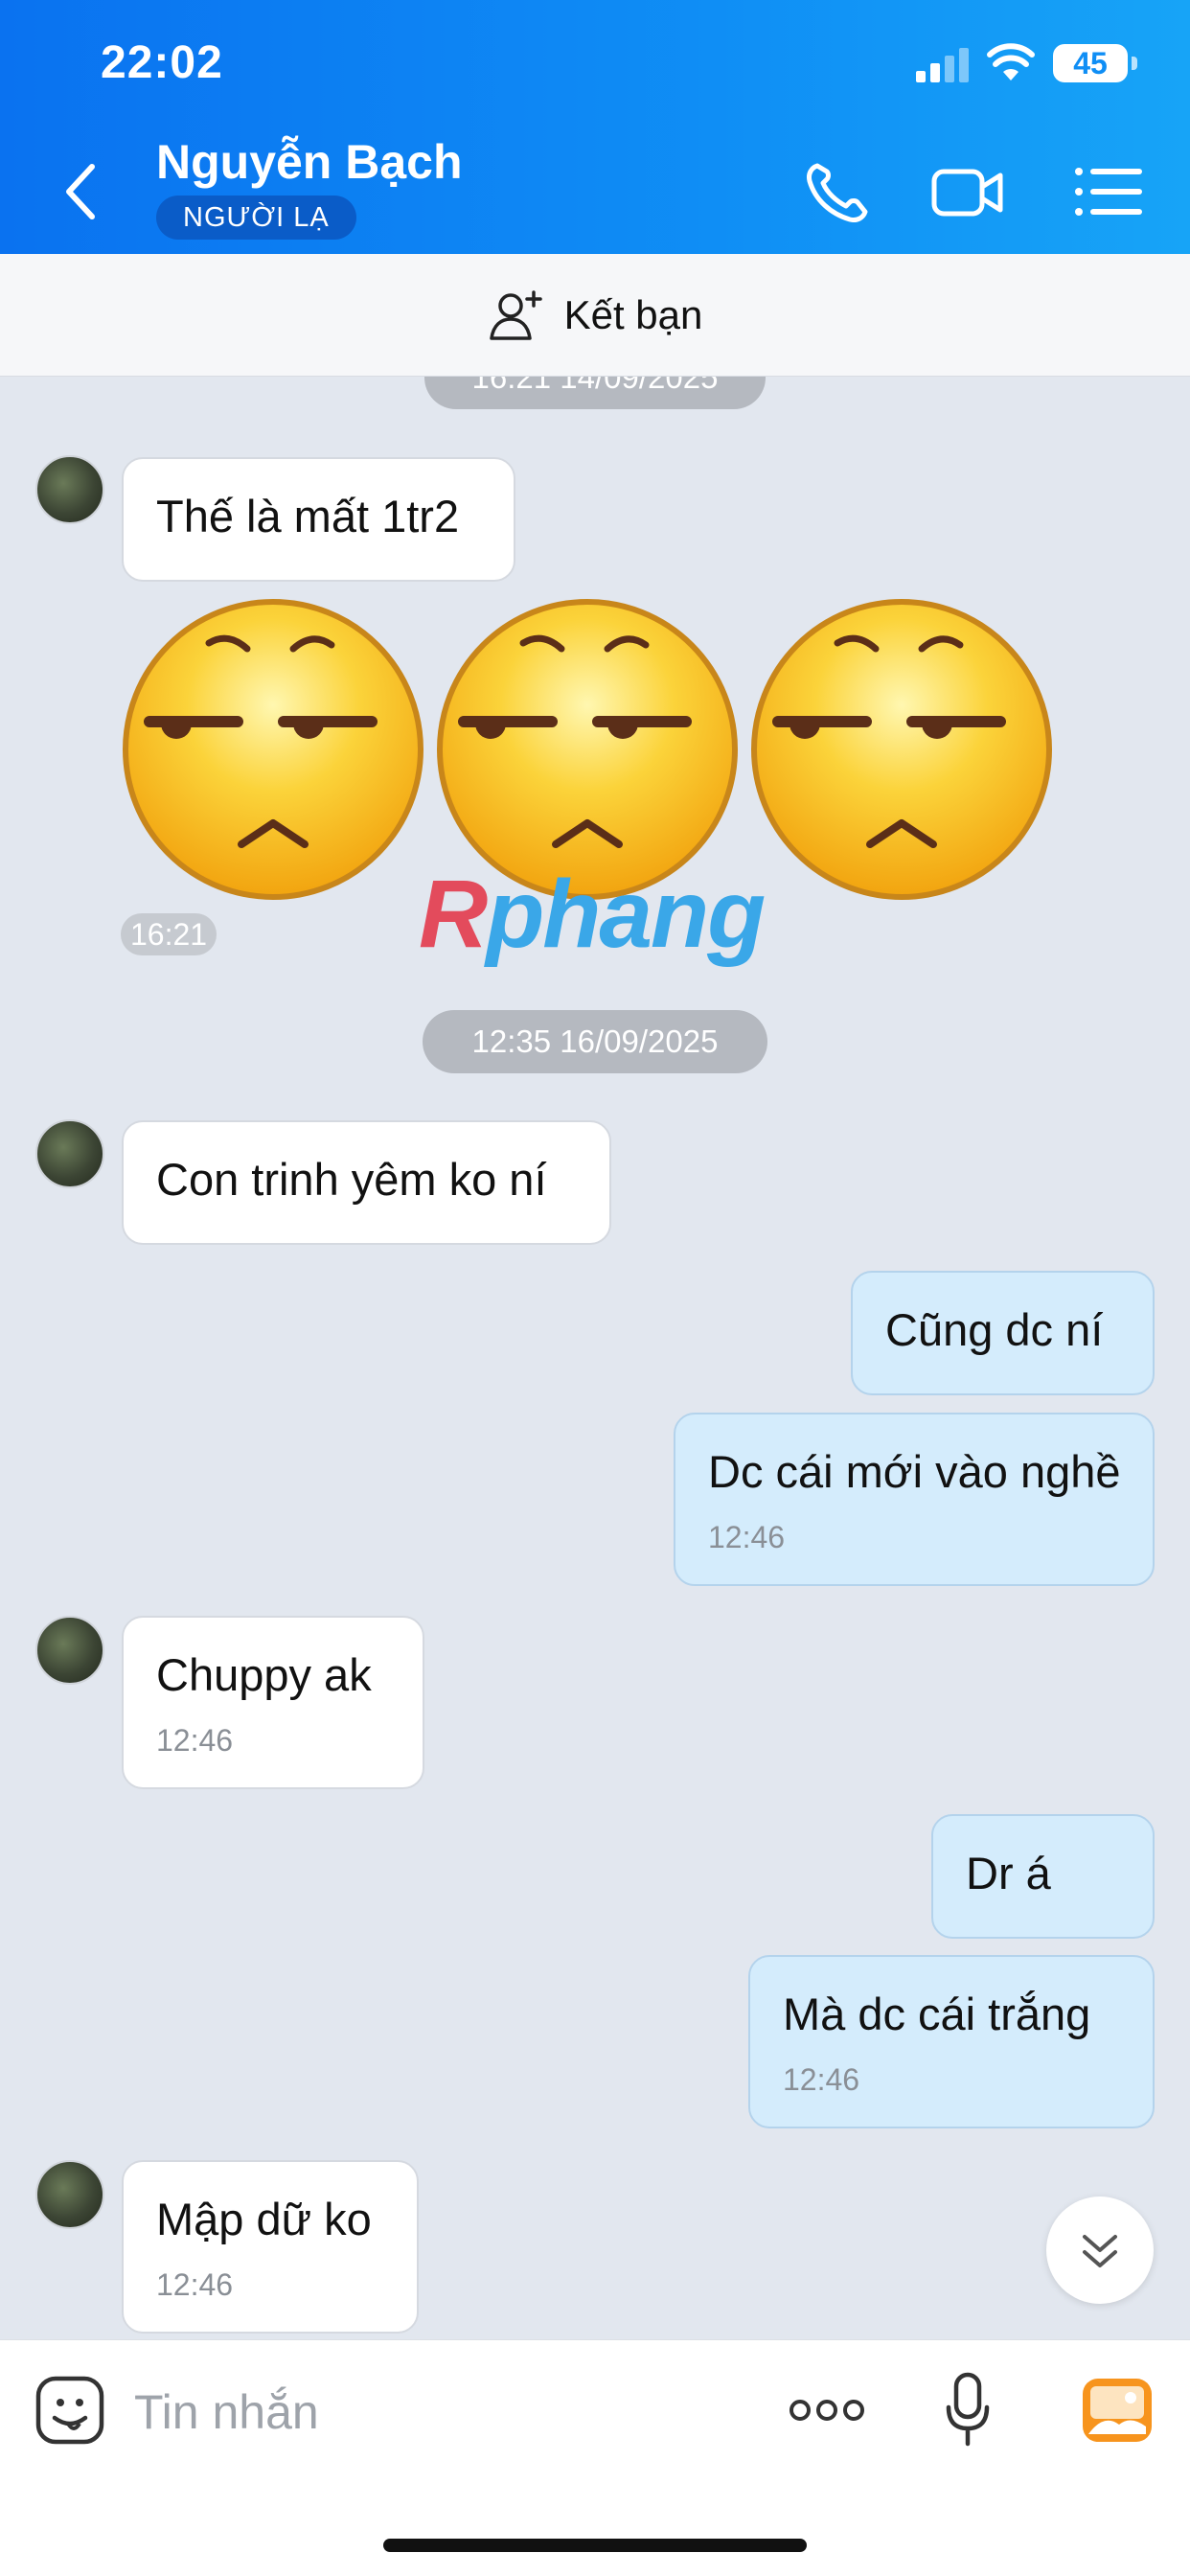 The height and width of the screenshot is (2576, 1190). Describe the element at coordinates (1118, 2410) in the screenshot. I see `gallery-image-icon` at that location.